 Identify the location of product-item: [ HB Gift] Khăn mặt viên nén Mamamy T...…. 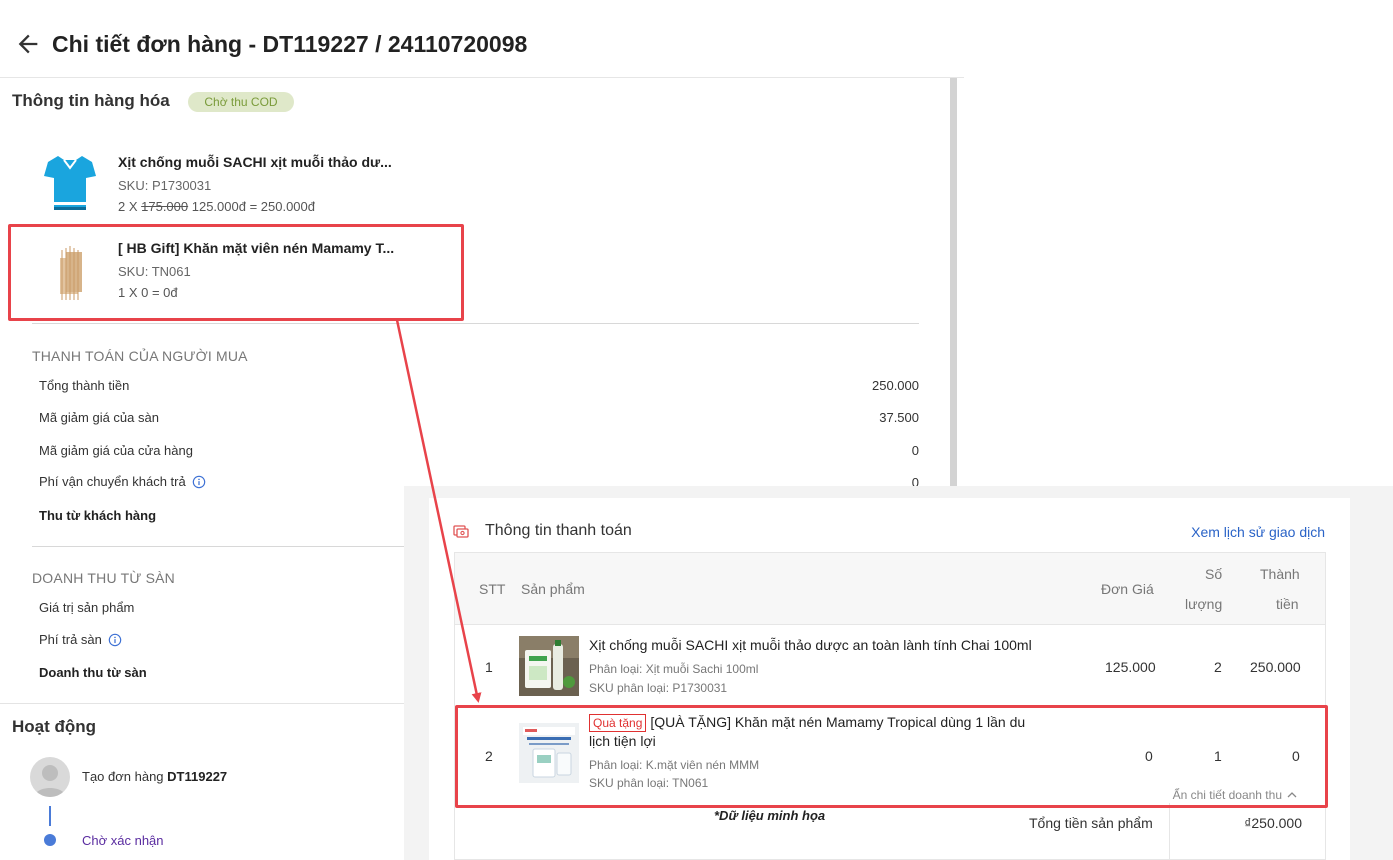
(250, 272).